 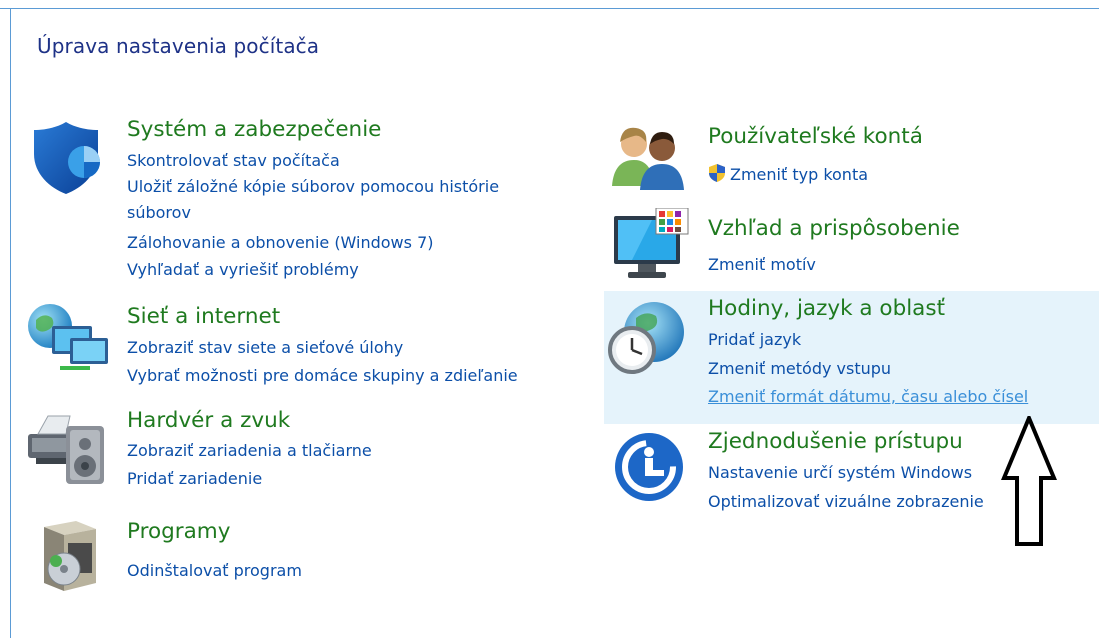 I want to click on shield-icon, so click(x=66, y=159).